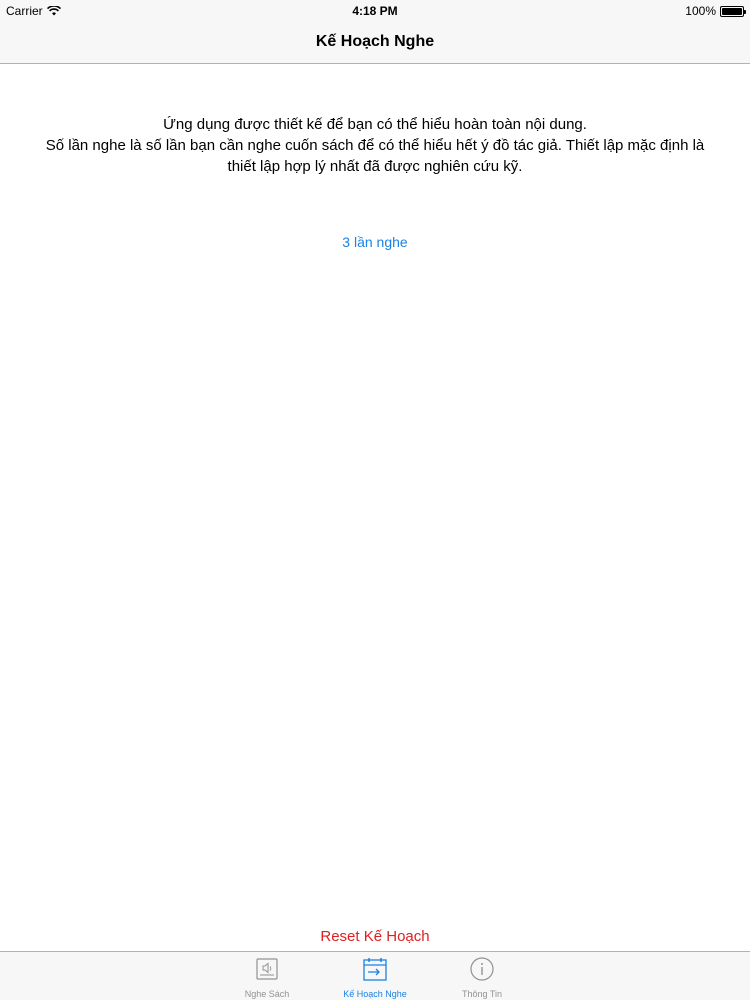 The width and height of the screenshot is (750, 1000). Describe the element at coordinates (375, 969) in the screenshot. I see `calendar-icon` at that location.